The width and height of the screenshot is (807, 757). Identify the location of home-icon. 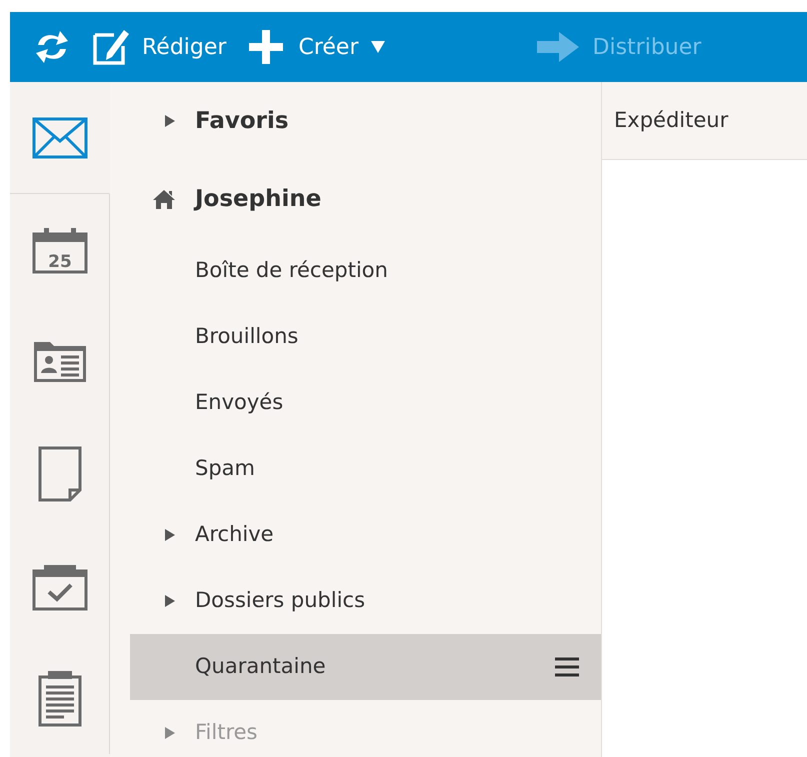
(164, 199).